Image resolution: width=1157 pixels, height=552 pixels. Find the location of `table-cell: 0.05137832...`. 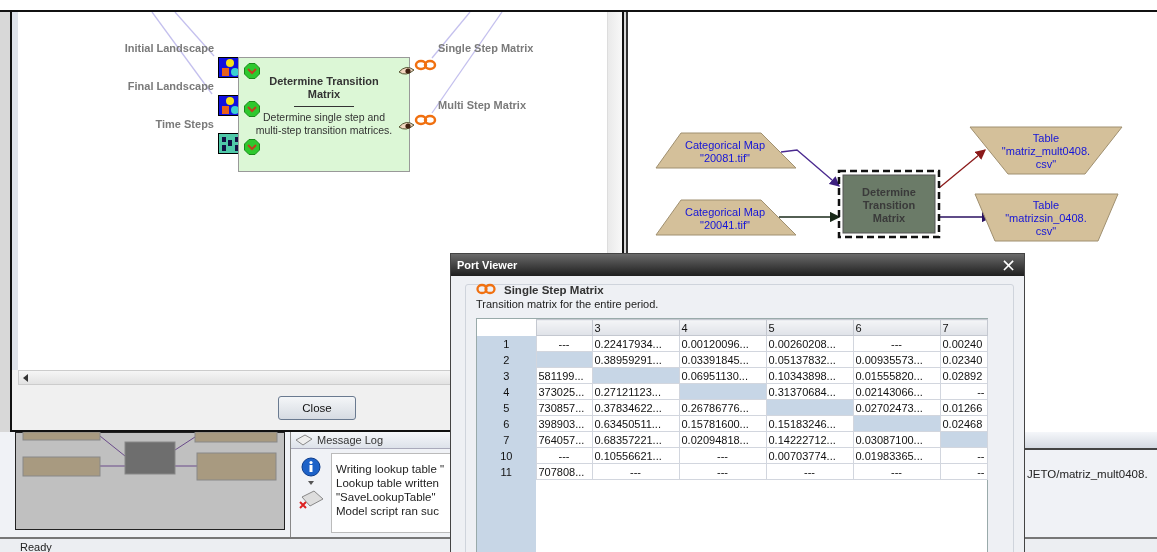

table-cell: 0.05137832... is located at coordinates (809, 359).